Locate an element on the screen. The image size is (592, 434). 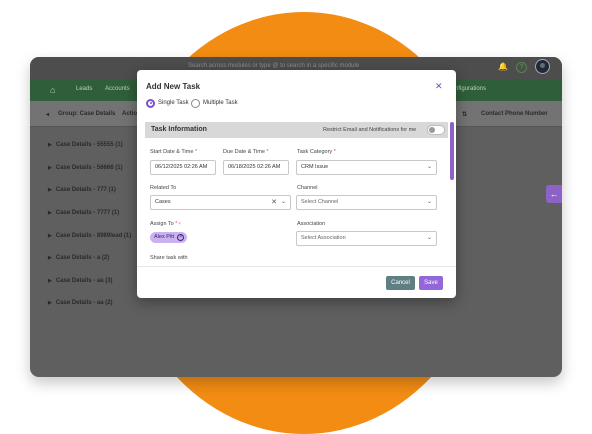
bell-icon: 🔔 is located at coordinates (503, 67).